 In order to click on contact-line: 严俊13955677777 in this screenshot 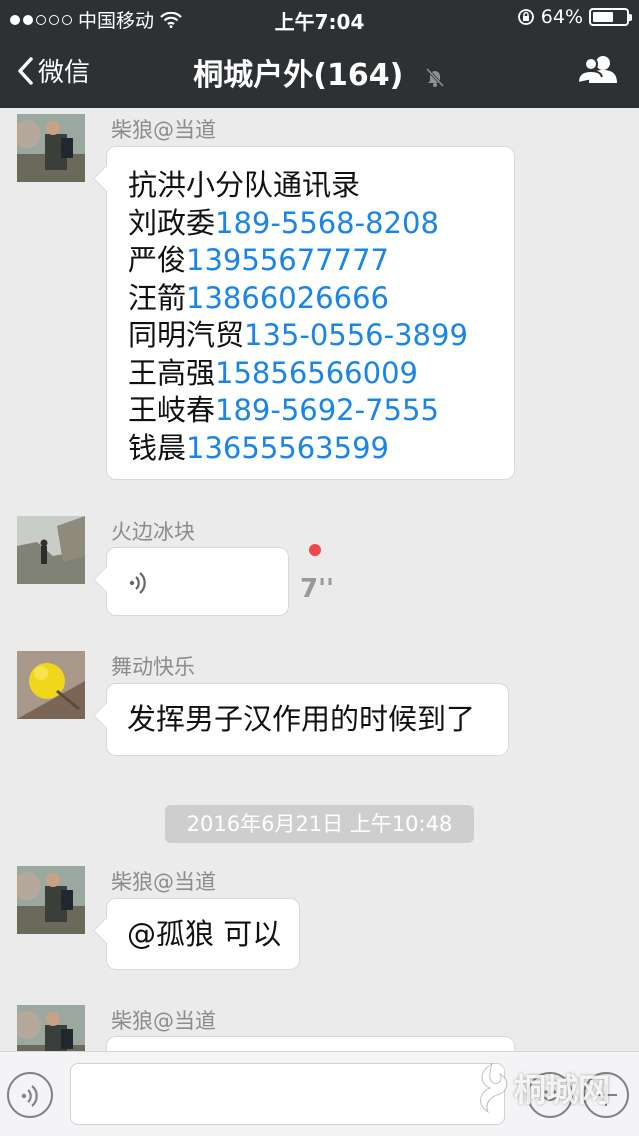, I will do `click(258, 260)`.